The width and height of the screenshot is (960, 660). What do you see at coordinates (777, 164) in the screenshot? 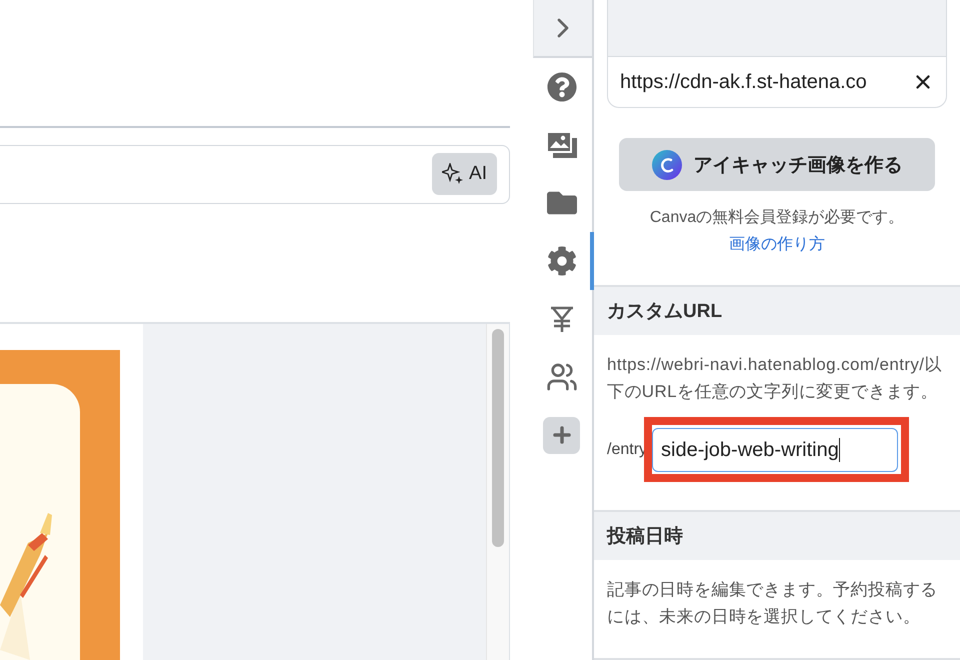
I see `create-image-button: アイキャッチ画像を作る` at bounding box center [777, 164].